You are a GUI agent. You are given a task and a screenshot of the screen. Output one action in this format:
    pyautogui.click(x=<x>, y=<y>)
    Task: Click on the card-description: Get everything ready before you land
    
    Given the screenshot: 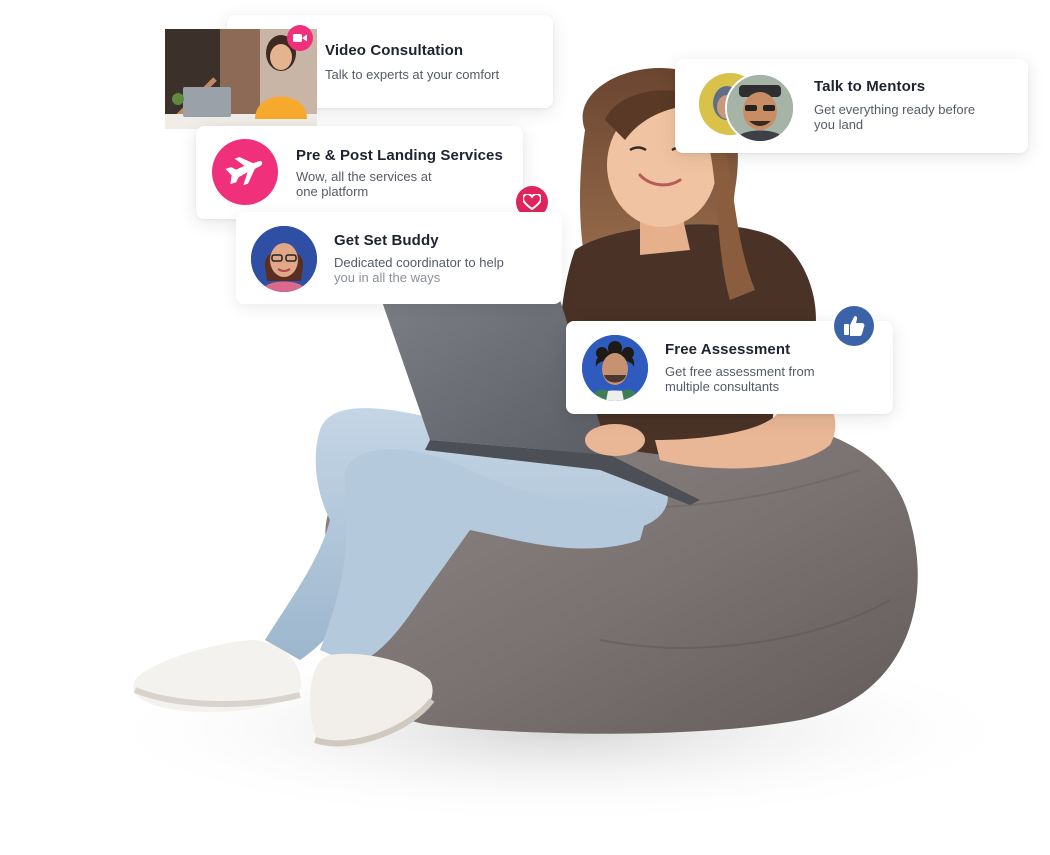 What is the action you would take?
    pyautogui.click(x=894, y=117)
    